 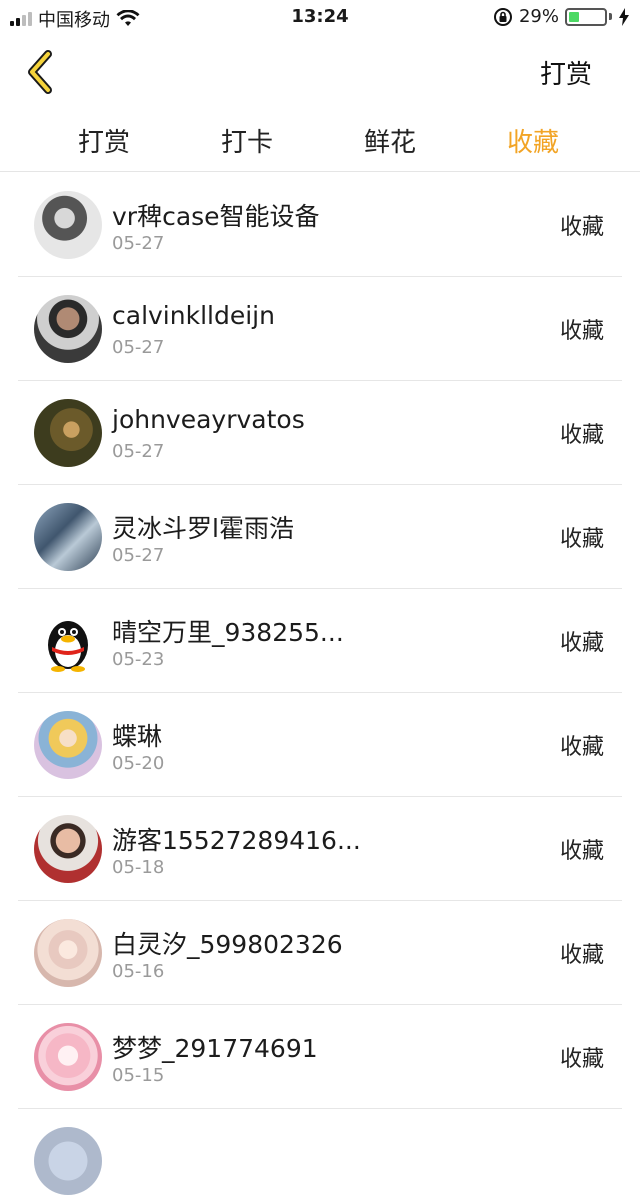 I want to click on reward-button: 打赏, so click(x=566, y=72).